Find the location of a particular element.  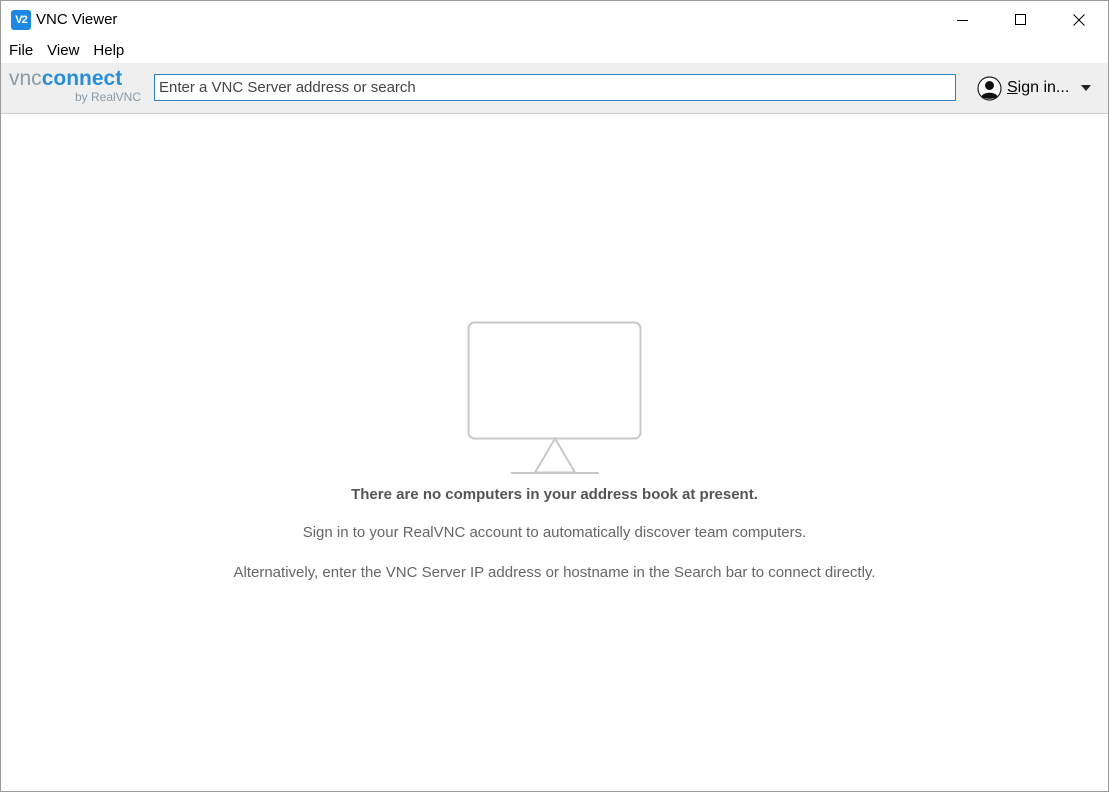

close-button is located at coordinates (1079, 19).